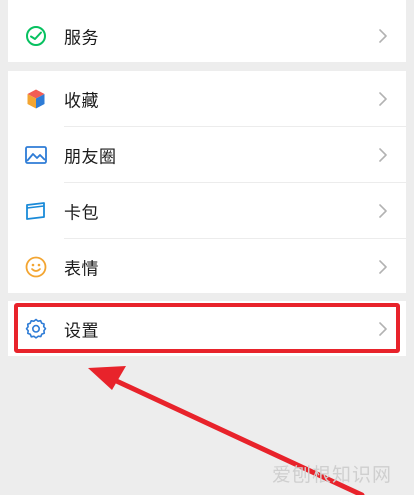 Image resolution: width=414 pixels, height=495 pixels. What do you see at coordinates (36, 98) in the screenshot?
I see `cube-icon` at bounding box center [36, 98].